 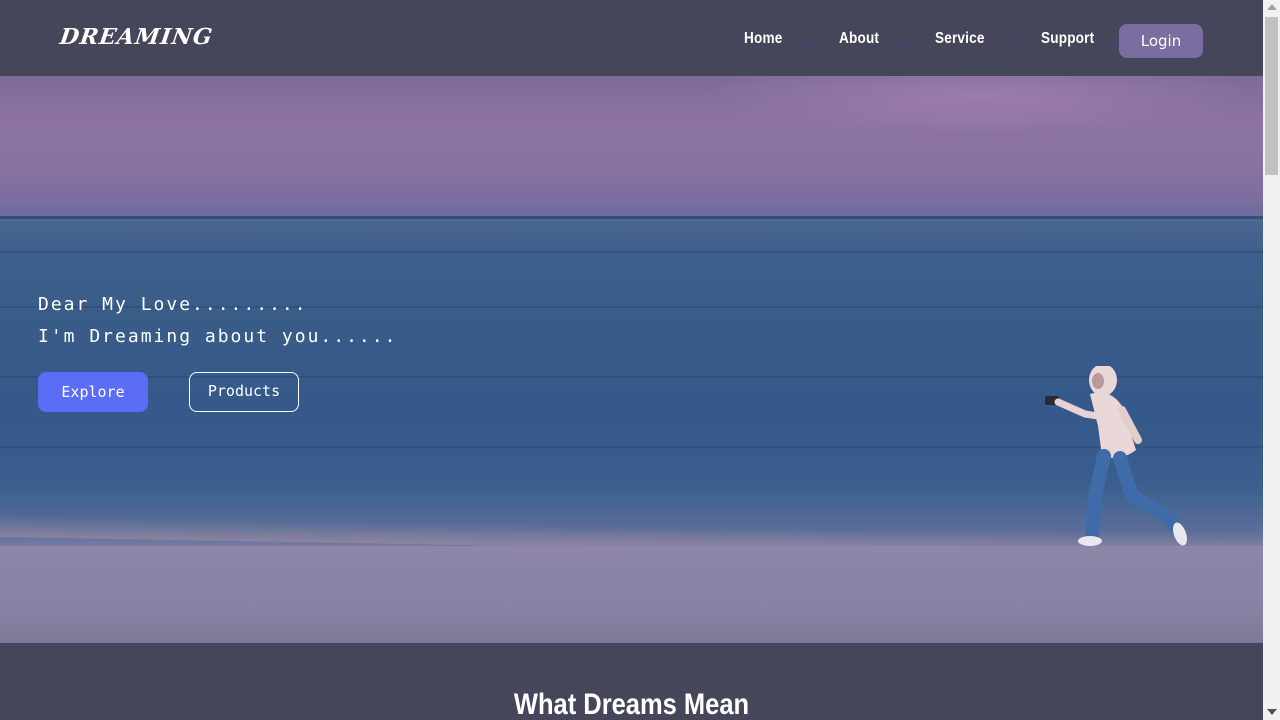 What do you see at coordinates (763, 39) in the screenshot?
I see `nav-link-home: Home` at bounding box center [763, 39].